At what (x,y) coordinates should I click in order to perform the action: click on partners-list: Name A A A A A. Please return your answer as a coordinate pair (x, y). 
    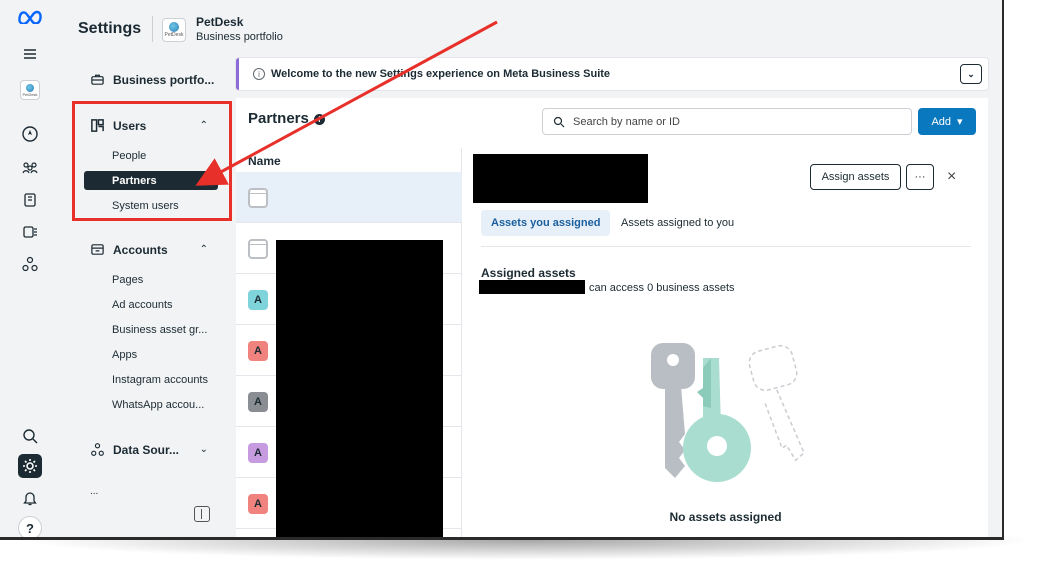
    Looking at the image, I should click on (349, 342).